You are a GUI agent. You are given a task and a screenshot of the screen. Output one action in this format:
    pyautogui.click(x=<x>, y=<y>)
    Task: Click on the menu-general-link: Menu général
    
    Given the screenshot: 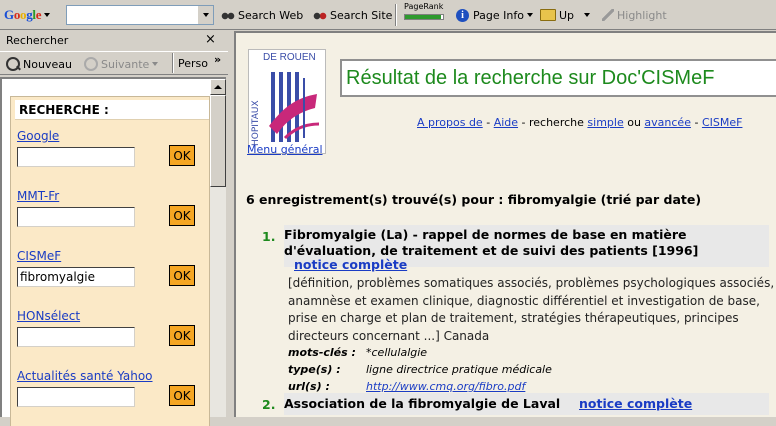 What is the action you would take?
    pyautogui.click(x=285, y=149)
    